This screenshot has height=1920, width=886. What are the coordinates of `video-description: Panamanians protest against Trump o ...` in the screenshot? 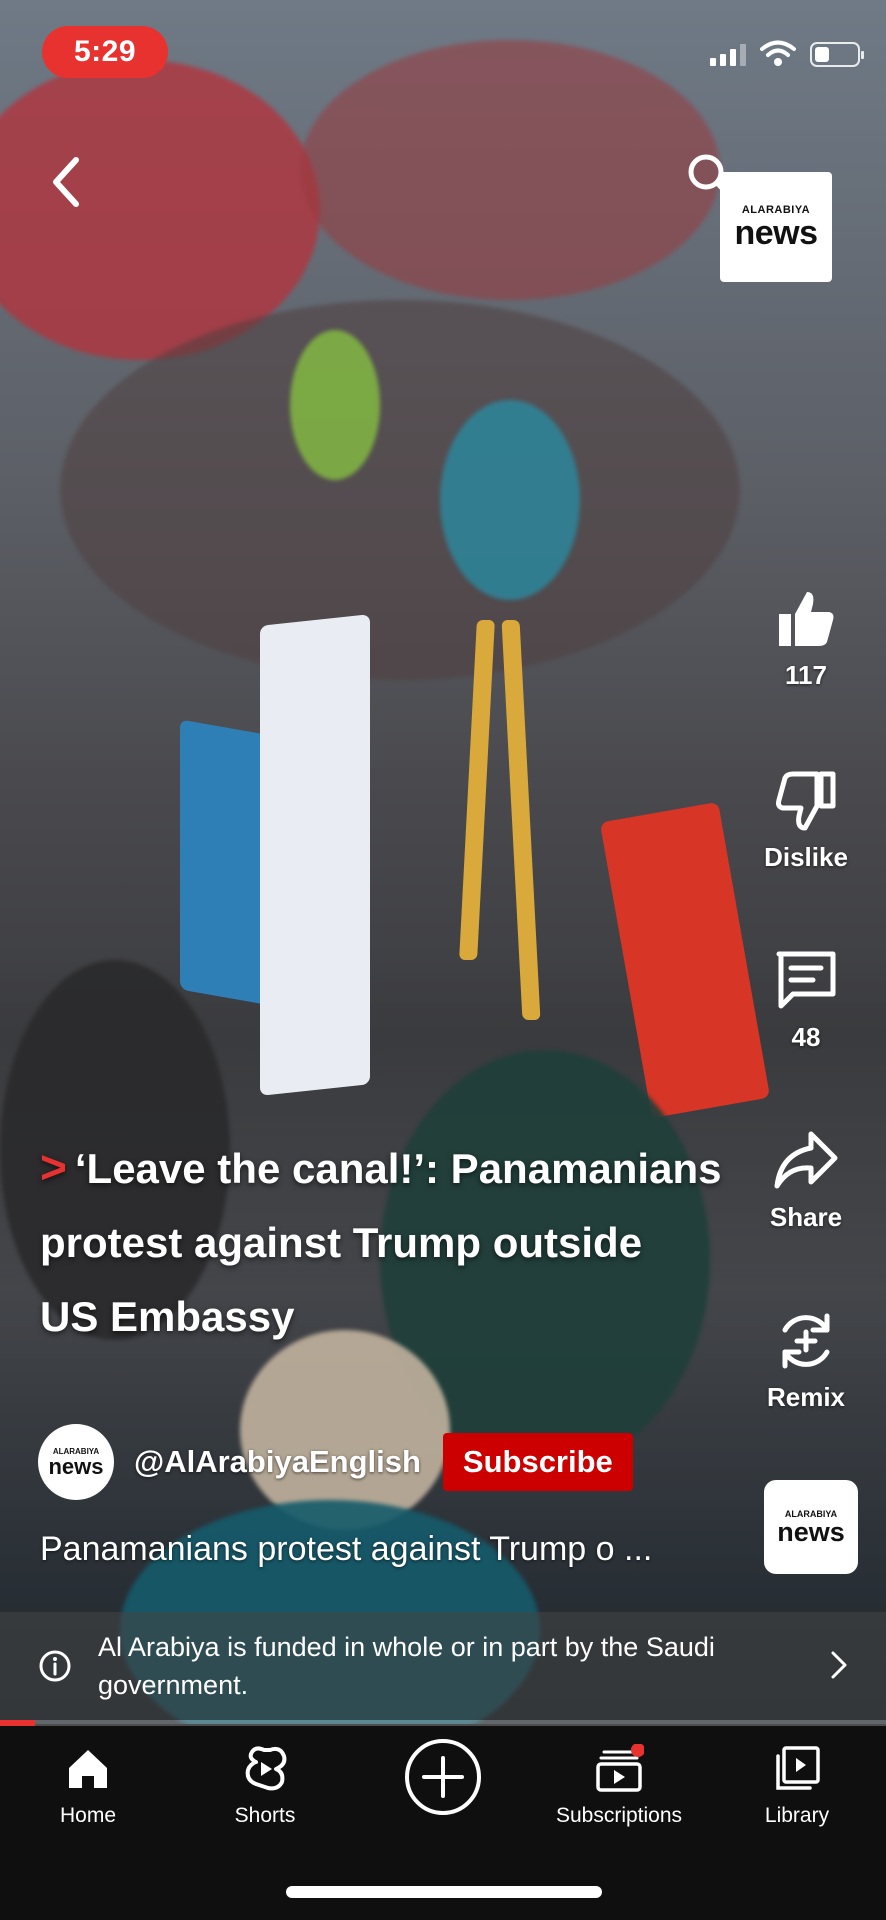 It's located at (346, 1549).